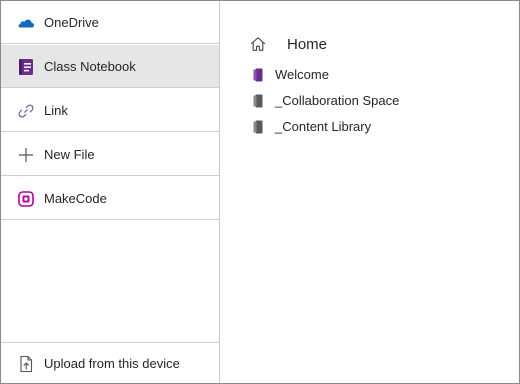  I want to click on section-label: Welcome, so click(302, 74).